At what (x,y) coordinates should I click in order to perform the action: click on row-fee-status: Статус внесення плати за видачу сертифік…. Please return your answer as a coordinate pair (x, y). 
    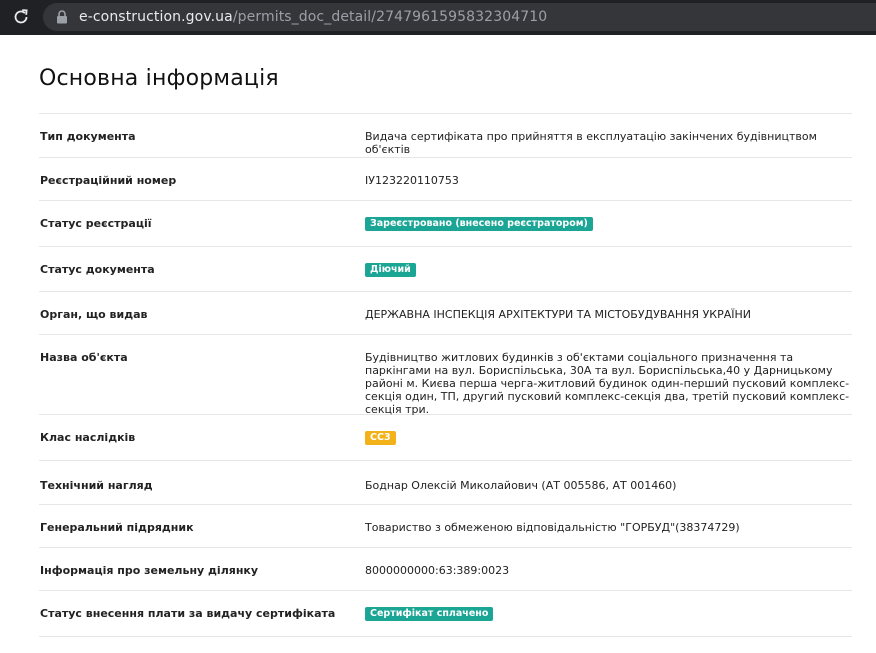
    Looking at the image, I should click on (445, 614).